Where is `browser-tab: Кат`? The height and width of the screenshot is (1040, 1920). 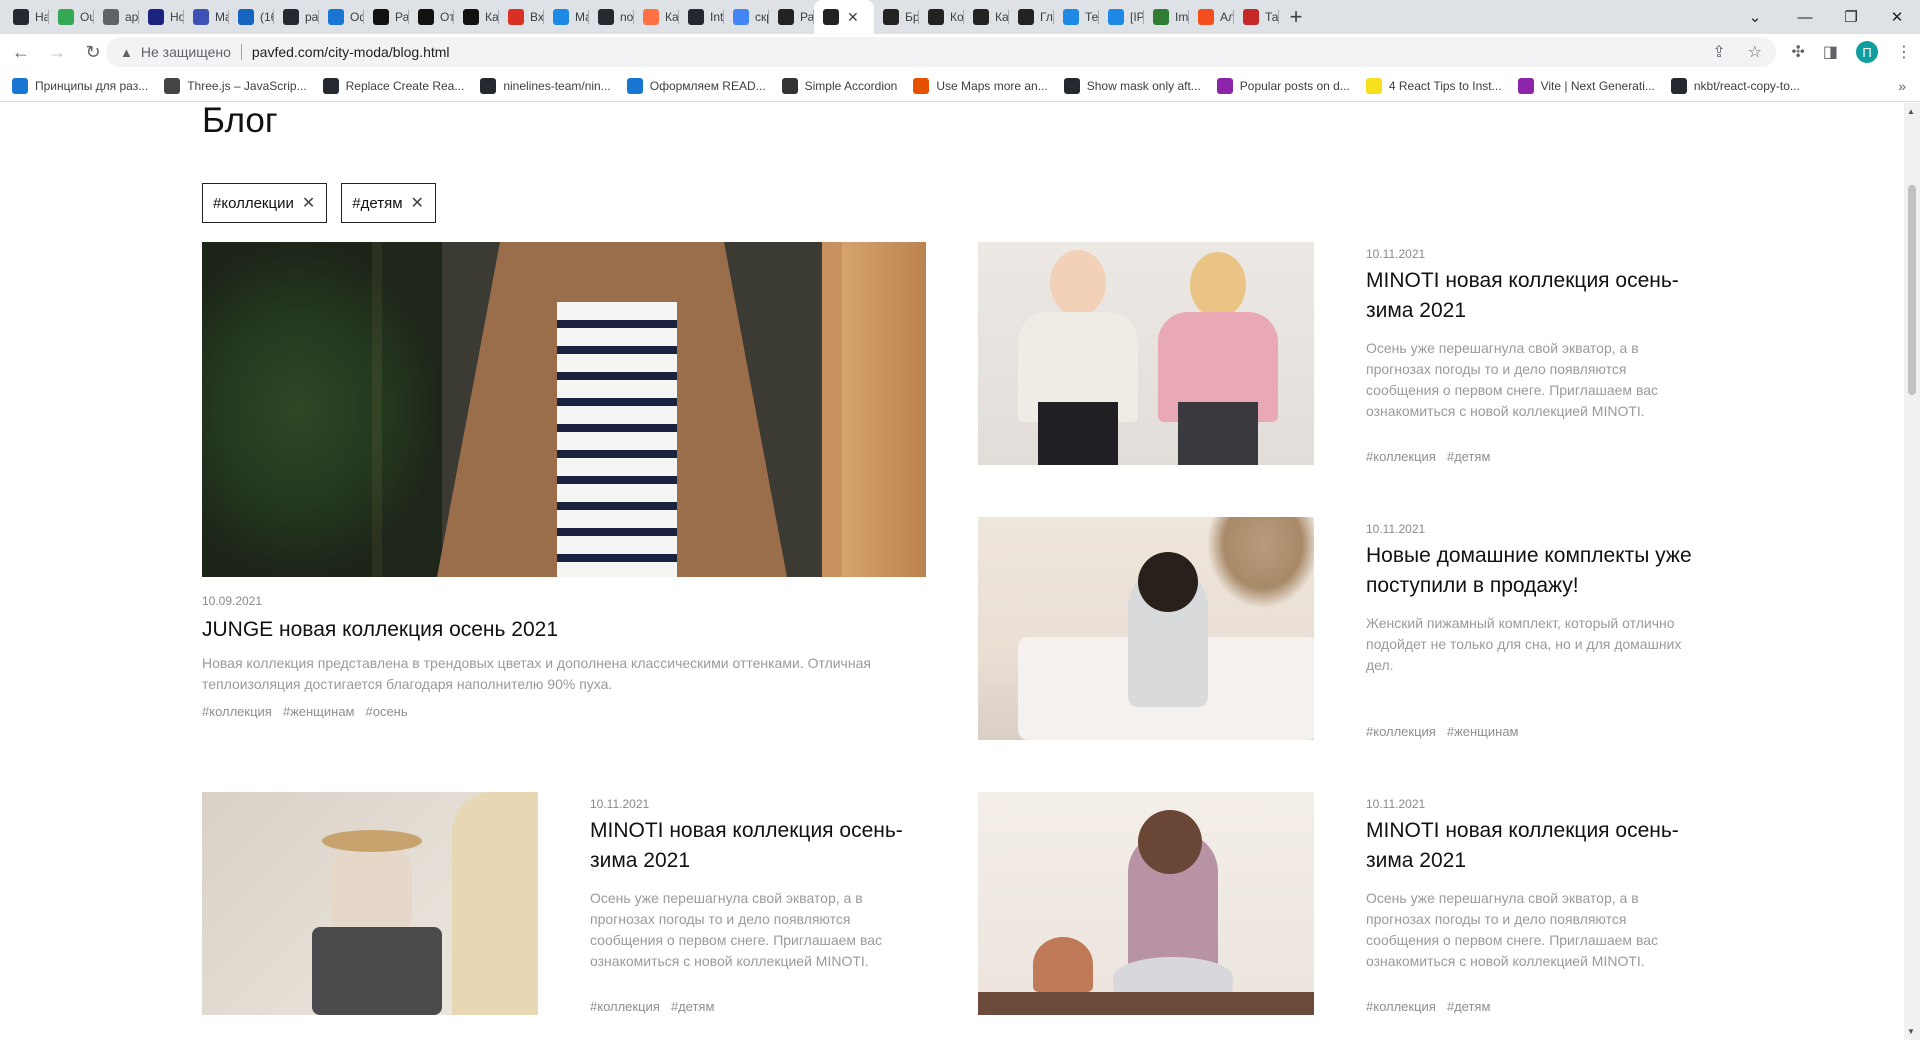 browser-tab: Кат is located at coordinates (656, 17).